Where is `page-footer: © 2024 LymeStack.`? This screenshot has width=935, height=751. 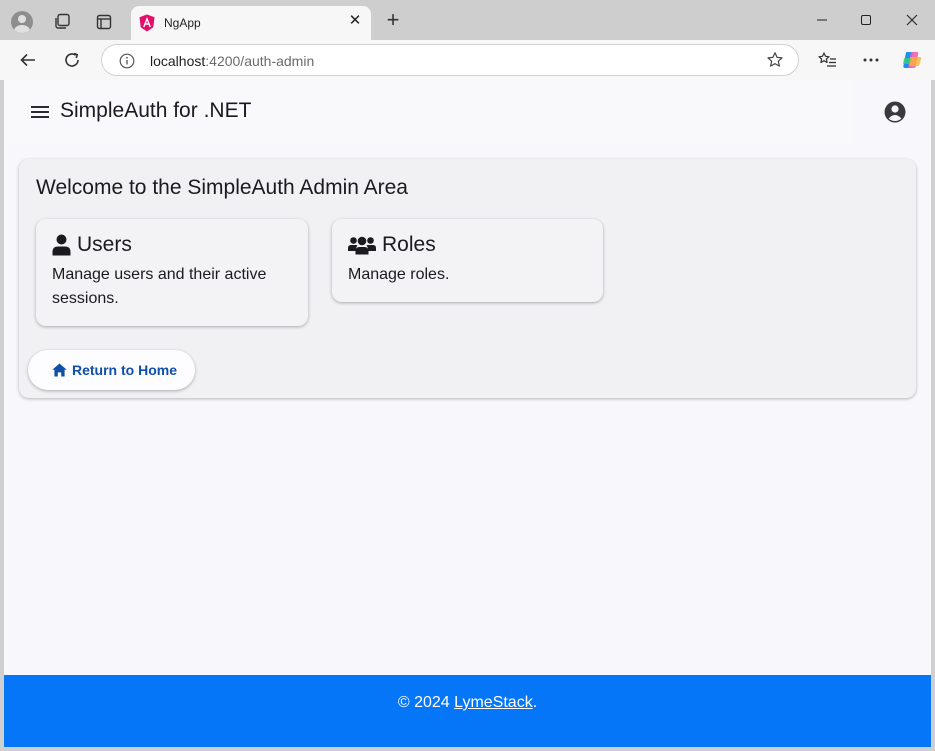
page-footer: © 2024 LymeStack. is located at coordinates (467, 711).